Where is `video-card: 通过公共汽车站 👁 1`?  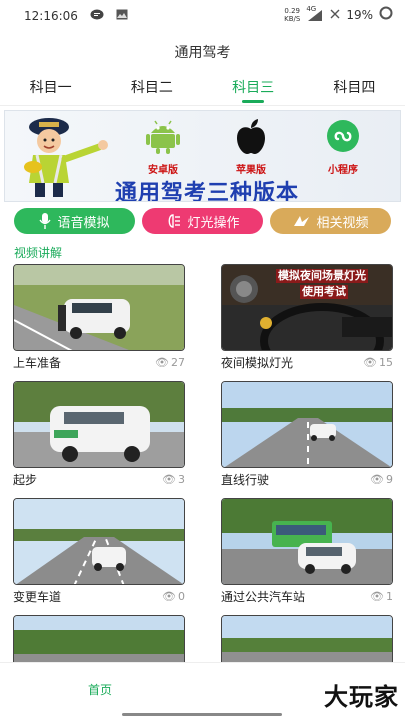
video-card: 通过公共汽车站 👁 1 is located at coordinates (307, 556).